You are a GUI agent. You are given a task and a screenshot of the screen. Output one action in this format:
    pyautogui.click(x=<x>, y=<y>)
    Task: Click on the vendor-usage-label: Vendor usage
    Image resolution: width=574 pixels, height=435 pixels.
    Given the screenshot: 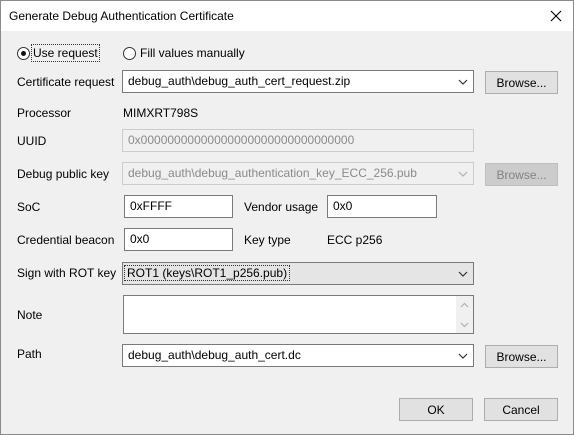 What is the action you would take?
    pyautogui.click(x=281, y=207)
    